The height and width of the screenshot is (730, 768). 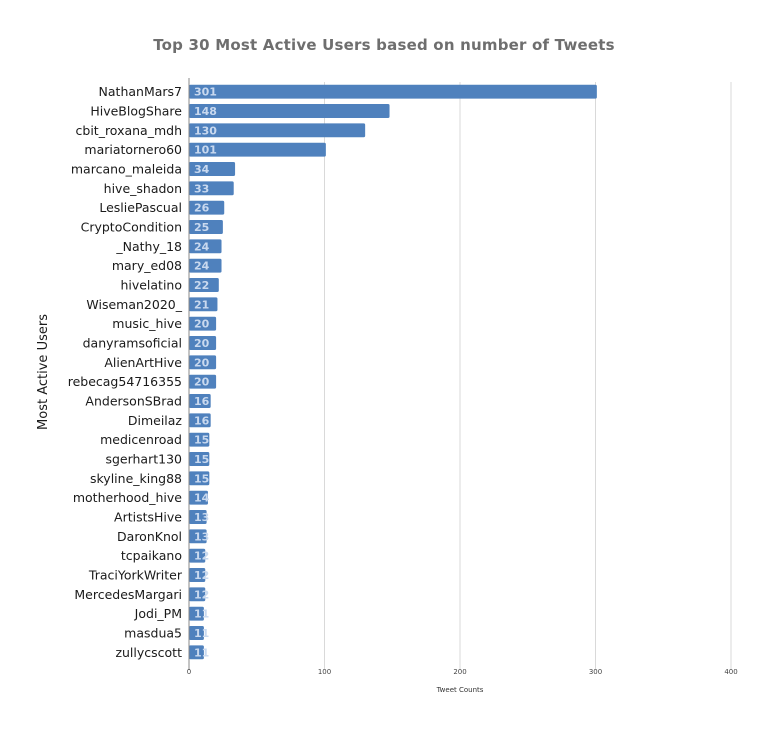 I want to click on y-axis-title: Most Active Users, so click(x=43, y=372).